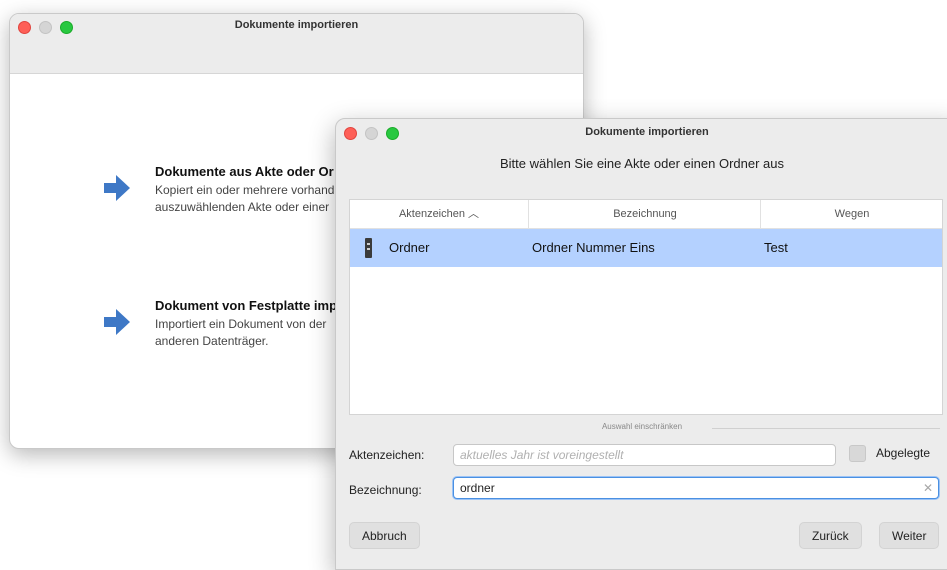 This screenshot has height=570, width=947. I want to click on column-header-bezeichnung: Bezeichnung, so click(644, 214).